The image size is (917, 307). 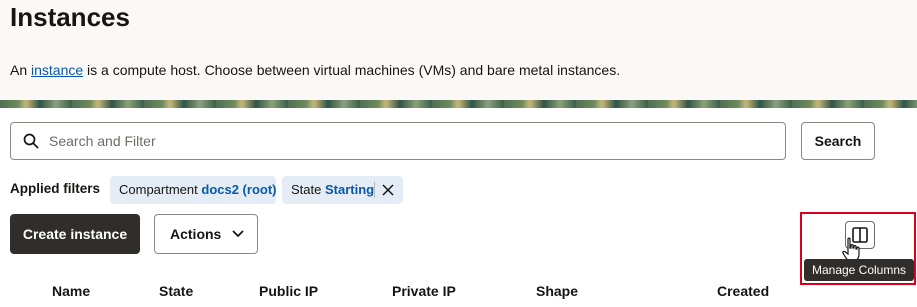 I want to click on actions-label: Actions, so click(x=196, y=234).